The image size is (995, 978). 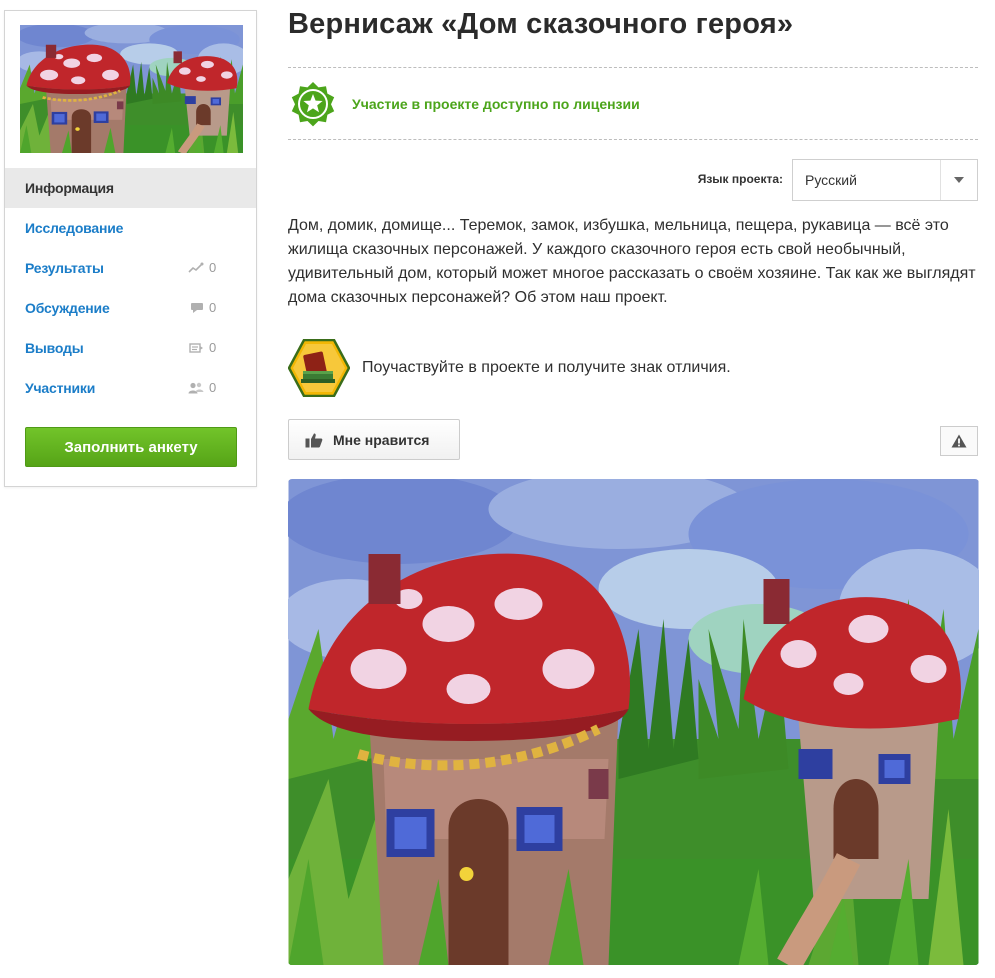 What do you see at coordinates (196, 308) in the screenshot?
I see `comment-icon` at bounding box center [196, 308].